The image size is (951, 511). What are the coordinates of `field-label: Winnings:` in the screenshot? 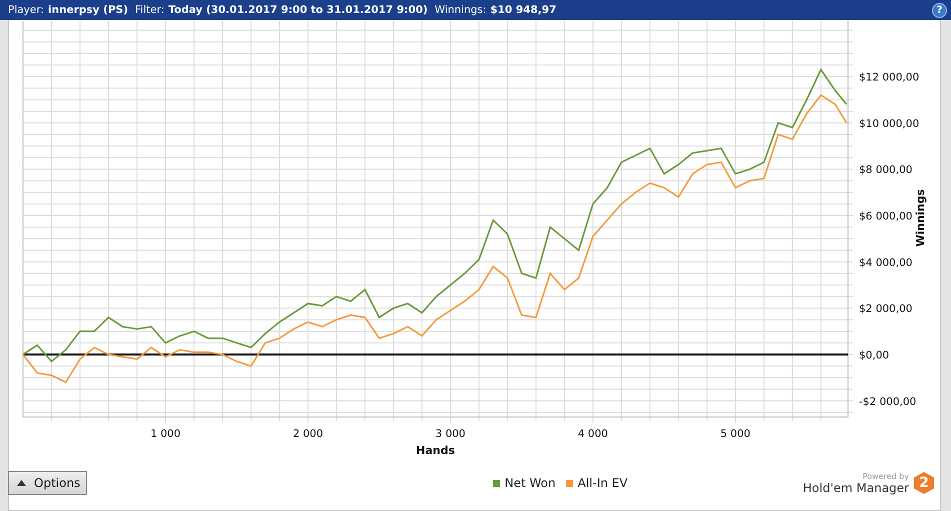 It's located at (460, 10).